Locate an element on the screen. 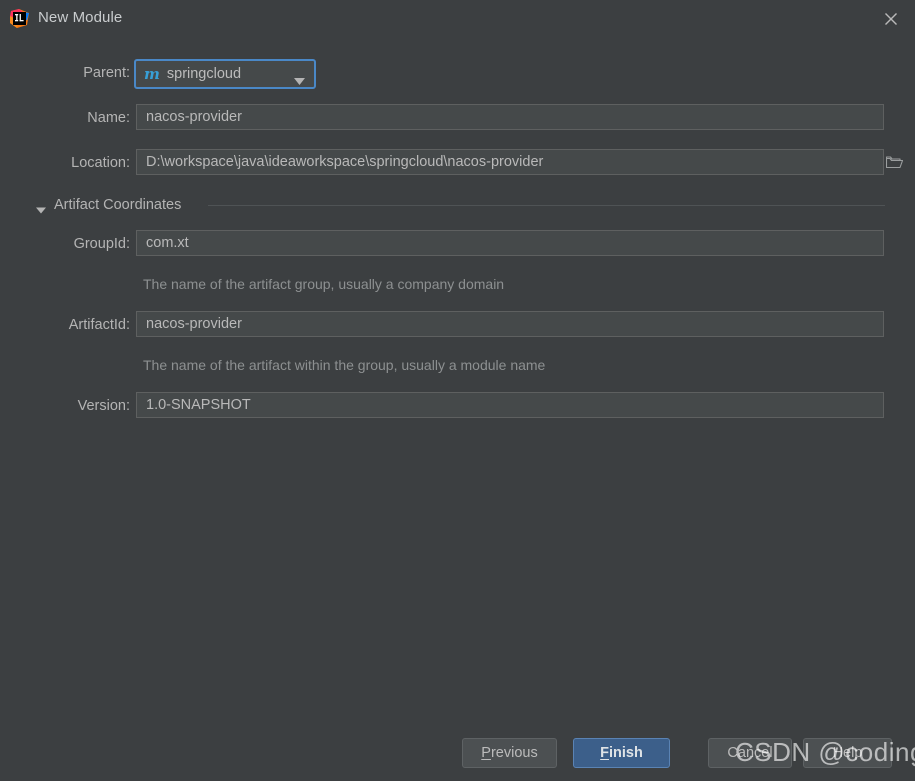 This screenshot has height=781, width=915. group-id-row: GroupId: com.xt is located at coordinates (457, 244).